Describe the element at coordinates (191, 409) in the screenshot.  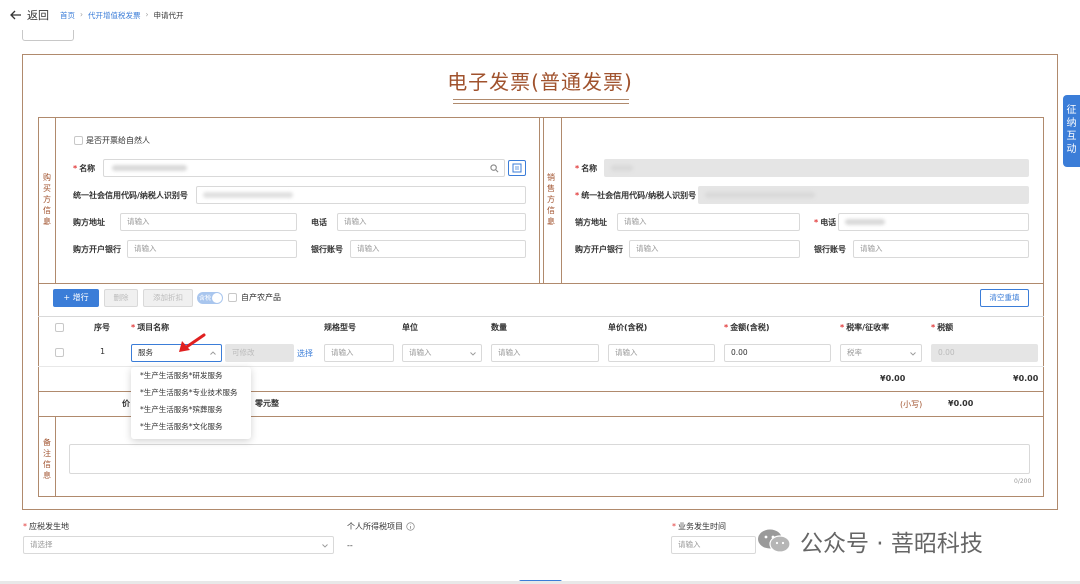
I see `dropdown-option: *生产生活服务*殡葬服务` at that location.